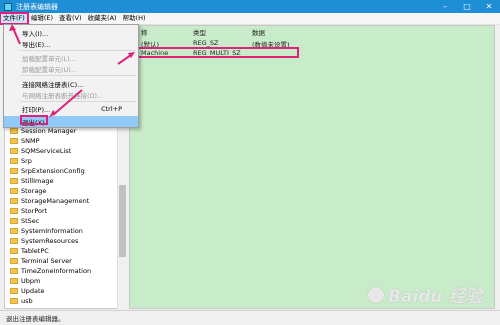 The width and height of the screenshot is (500, 325). I want to click on tree-item: SrpExtensionConfig, so click(47, 171).